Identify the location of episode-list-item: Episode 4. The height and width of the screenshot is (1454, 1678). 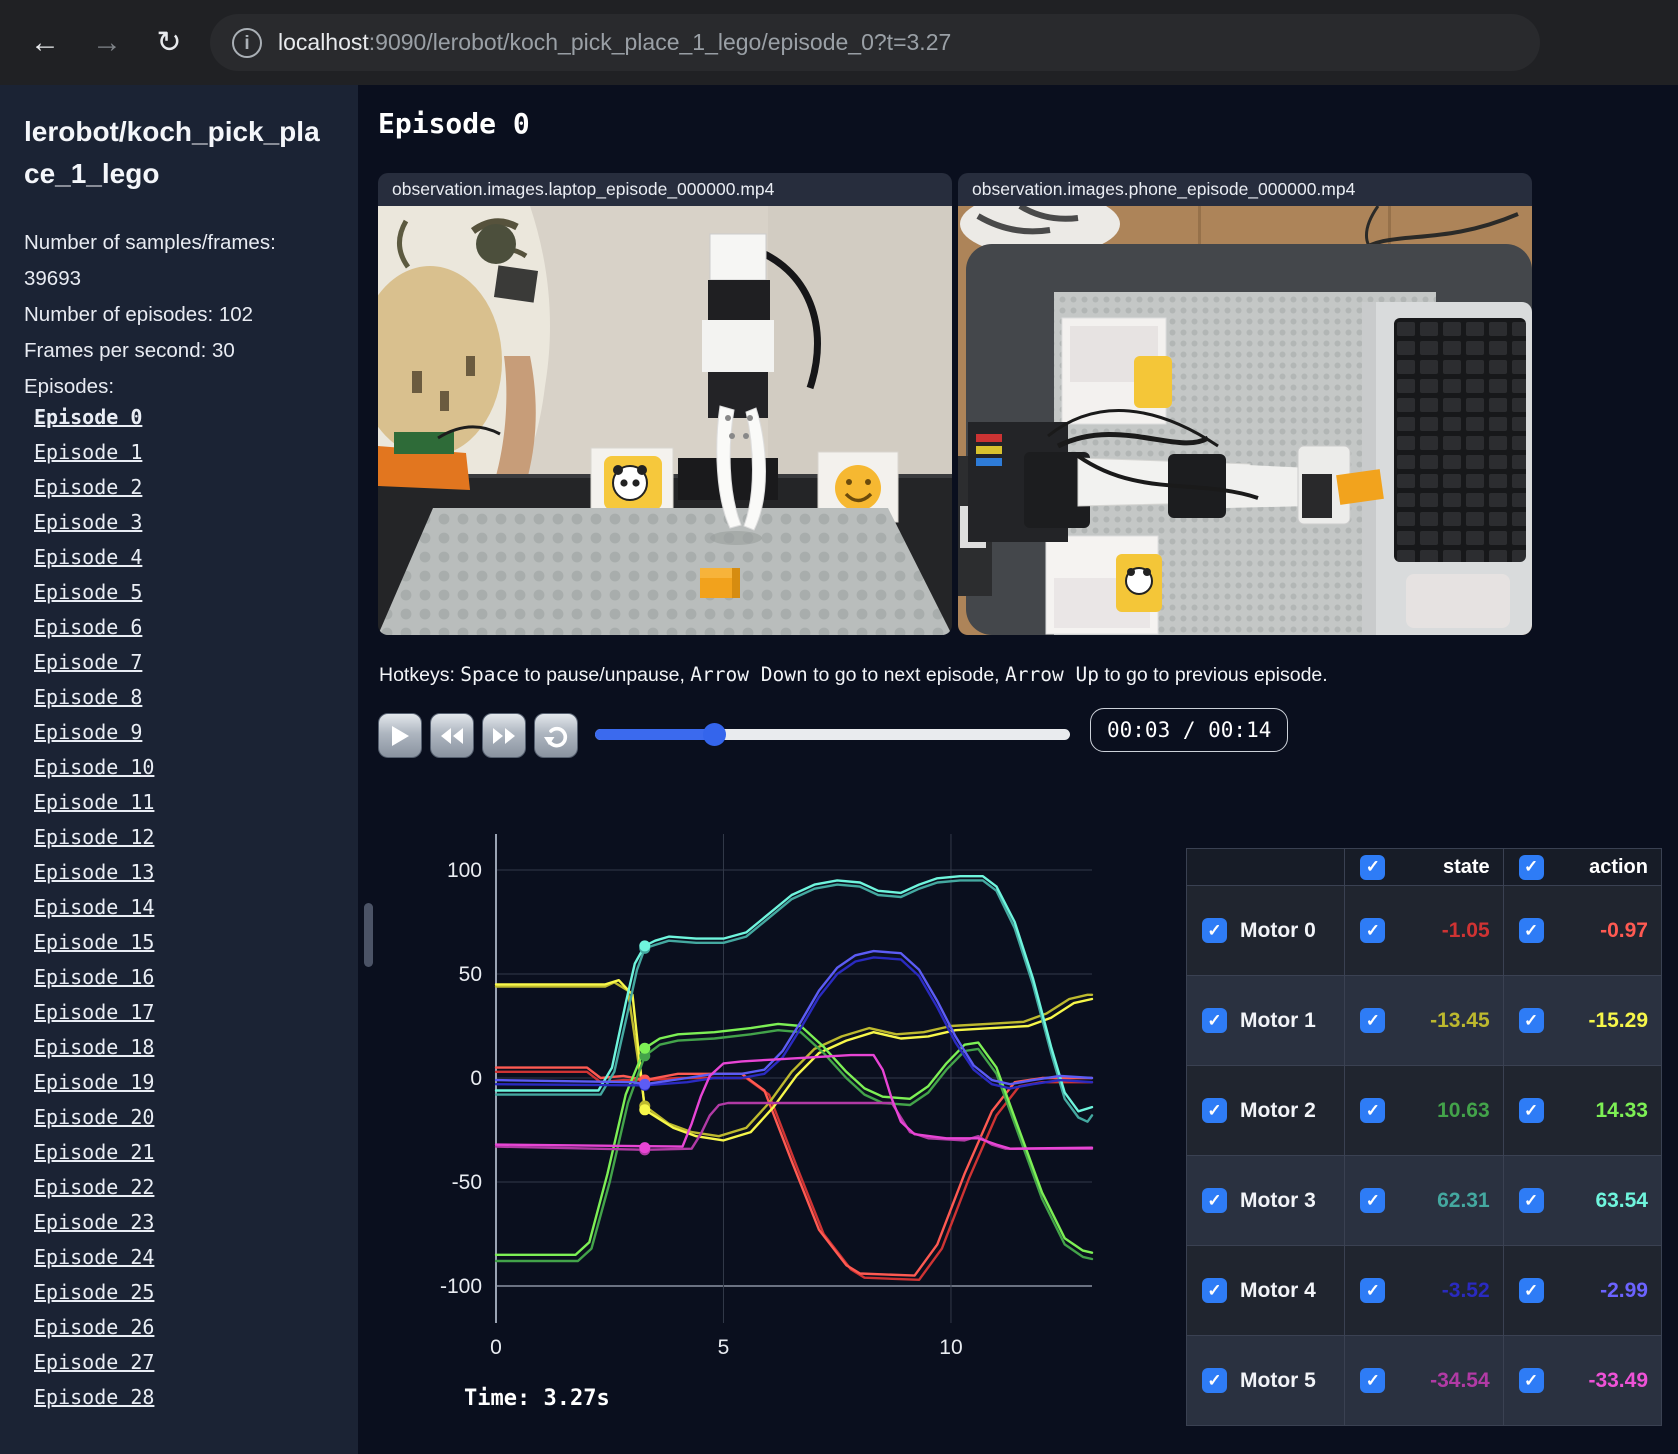
(184, 558).